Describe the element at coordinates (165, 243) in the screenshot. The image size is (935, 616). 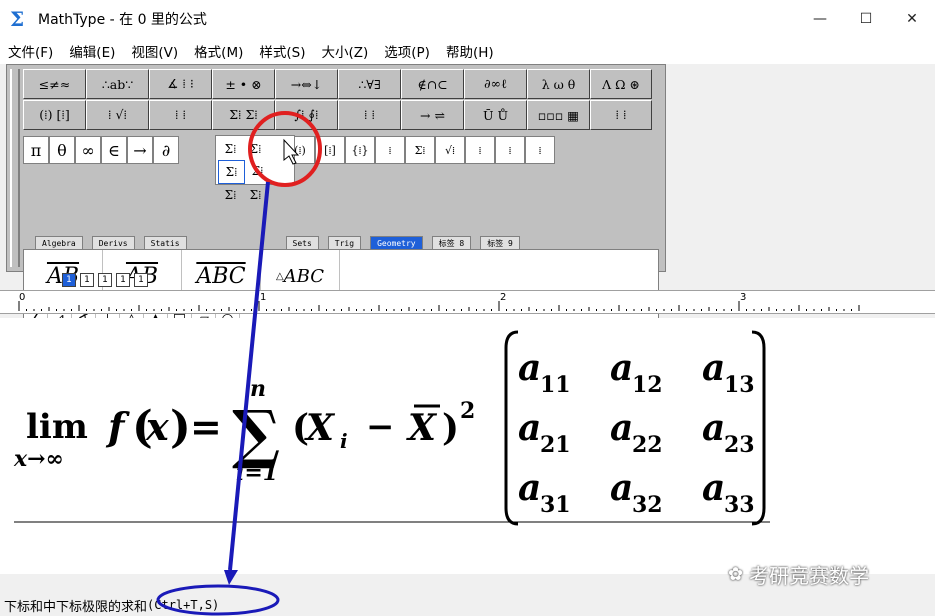
I see `tab-statis: Statis` at that location.